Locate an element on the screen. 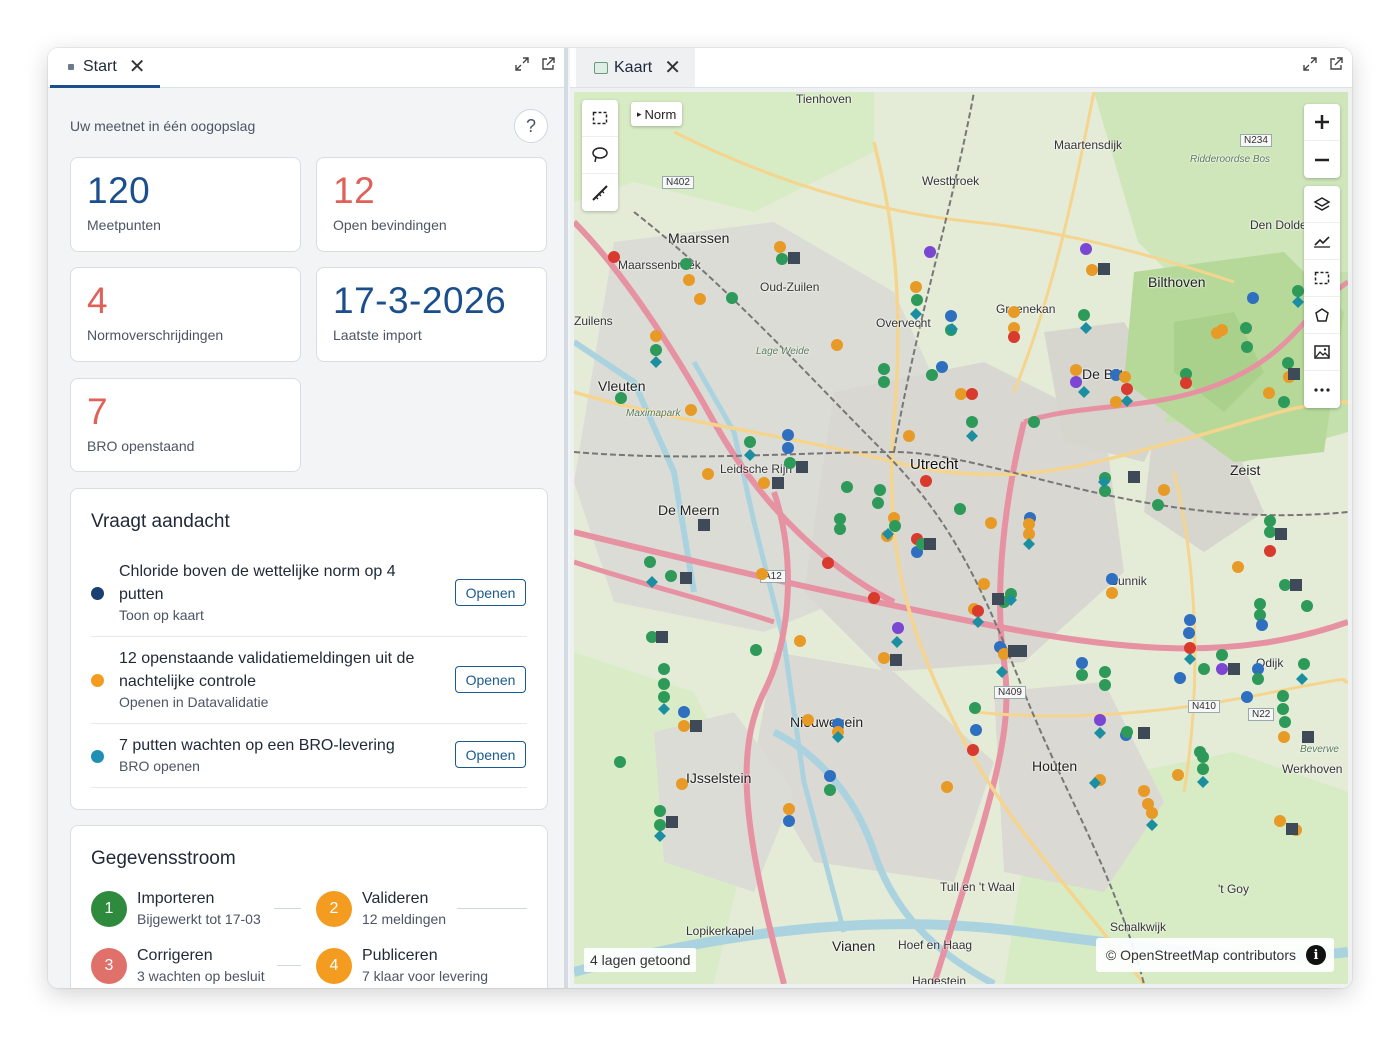  attention-item-link: Openen in Datavalidatie is located at coordinates (193, 702).